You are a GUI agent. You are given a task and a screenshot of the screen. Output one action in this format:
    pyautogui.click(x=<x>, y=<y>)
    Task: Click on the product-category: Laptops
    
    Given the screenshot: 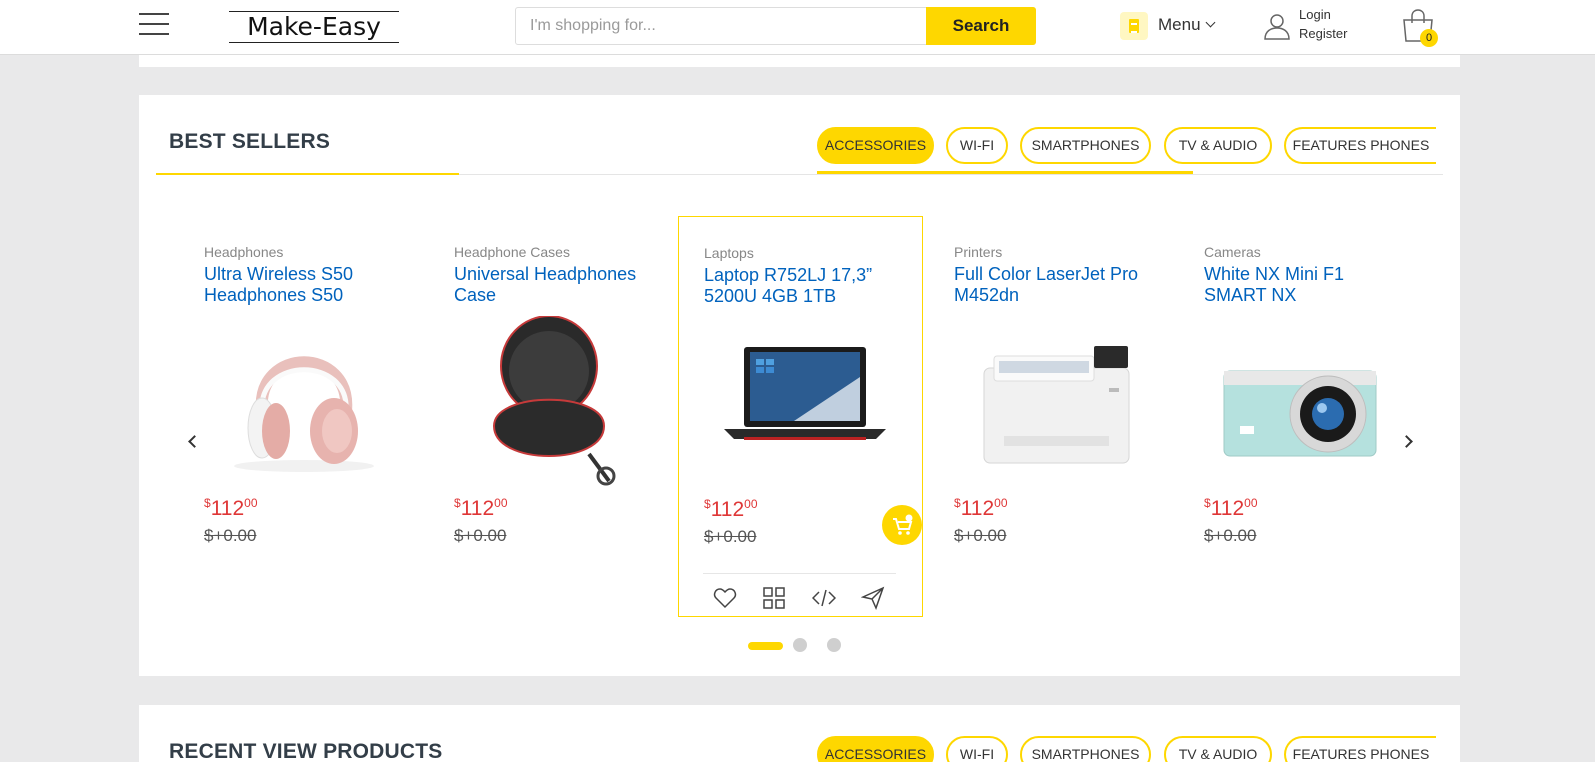 What is the action you would take?
    pyautogui.click(x=729, y=253)
    